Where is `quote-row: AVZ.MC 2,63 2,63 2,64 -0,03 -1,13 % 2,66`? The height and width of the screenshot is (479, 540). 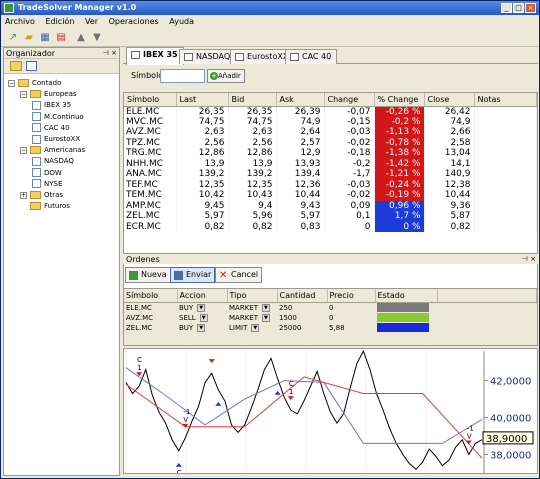
quote-row: AVZ.MC 2,63 2,63 2,64 -0,03 -1,13 % 2,66 is located at coordinates (330, 132).